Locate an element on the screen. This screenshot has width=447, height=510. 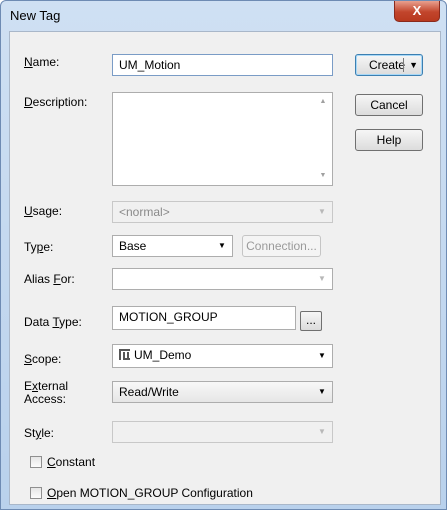
alias-for-label: Alias For: is located at coordinates (49, 279).